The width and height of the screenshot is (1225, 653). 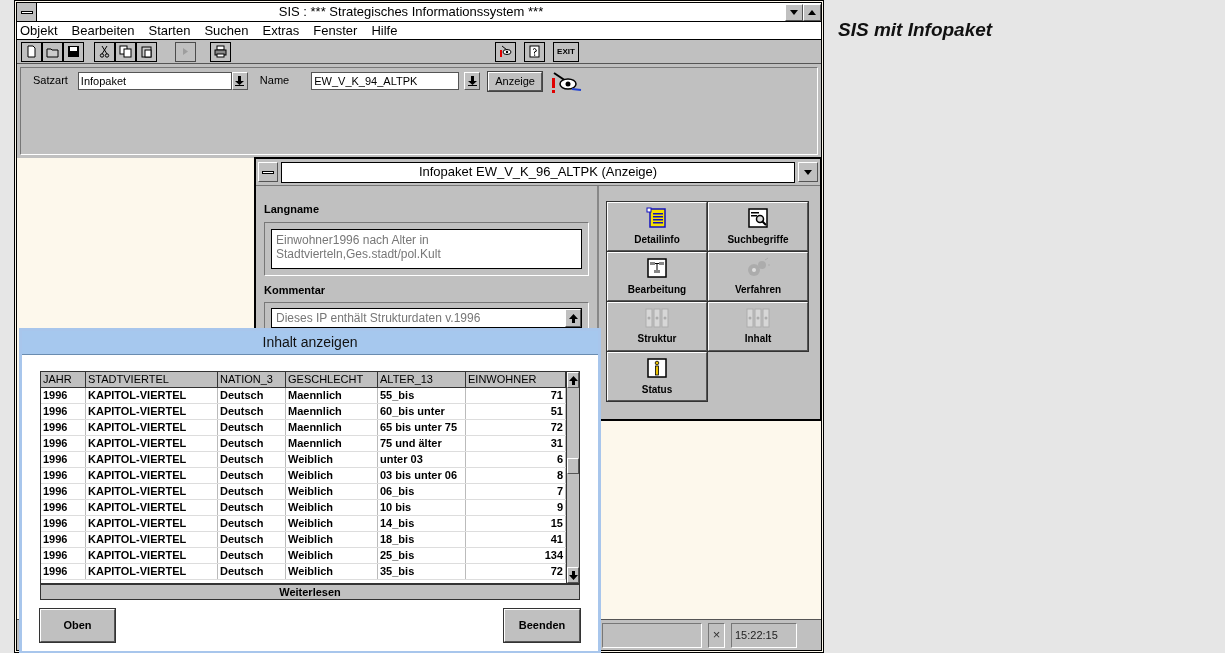 I want to click on satzart-field: Infopaket, so click(x=154, y=81).